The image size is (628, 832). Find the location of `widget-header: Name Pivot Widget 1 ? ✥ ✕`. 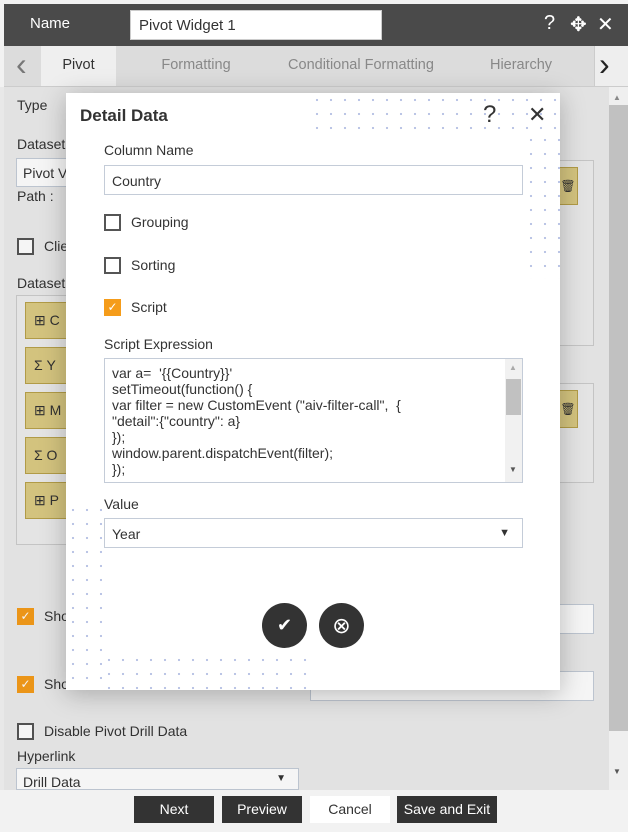

widget-header: Name Pivot Widget 1 ? ✥ ✕ is located at coordinates (316, 25).